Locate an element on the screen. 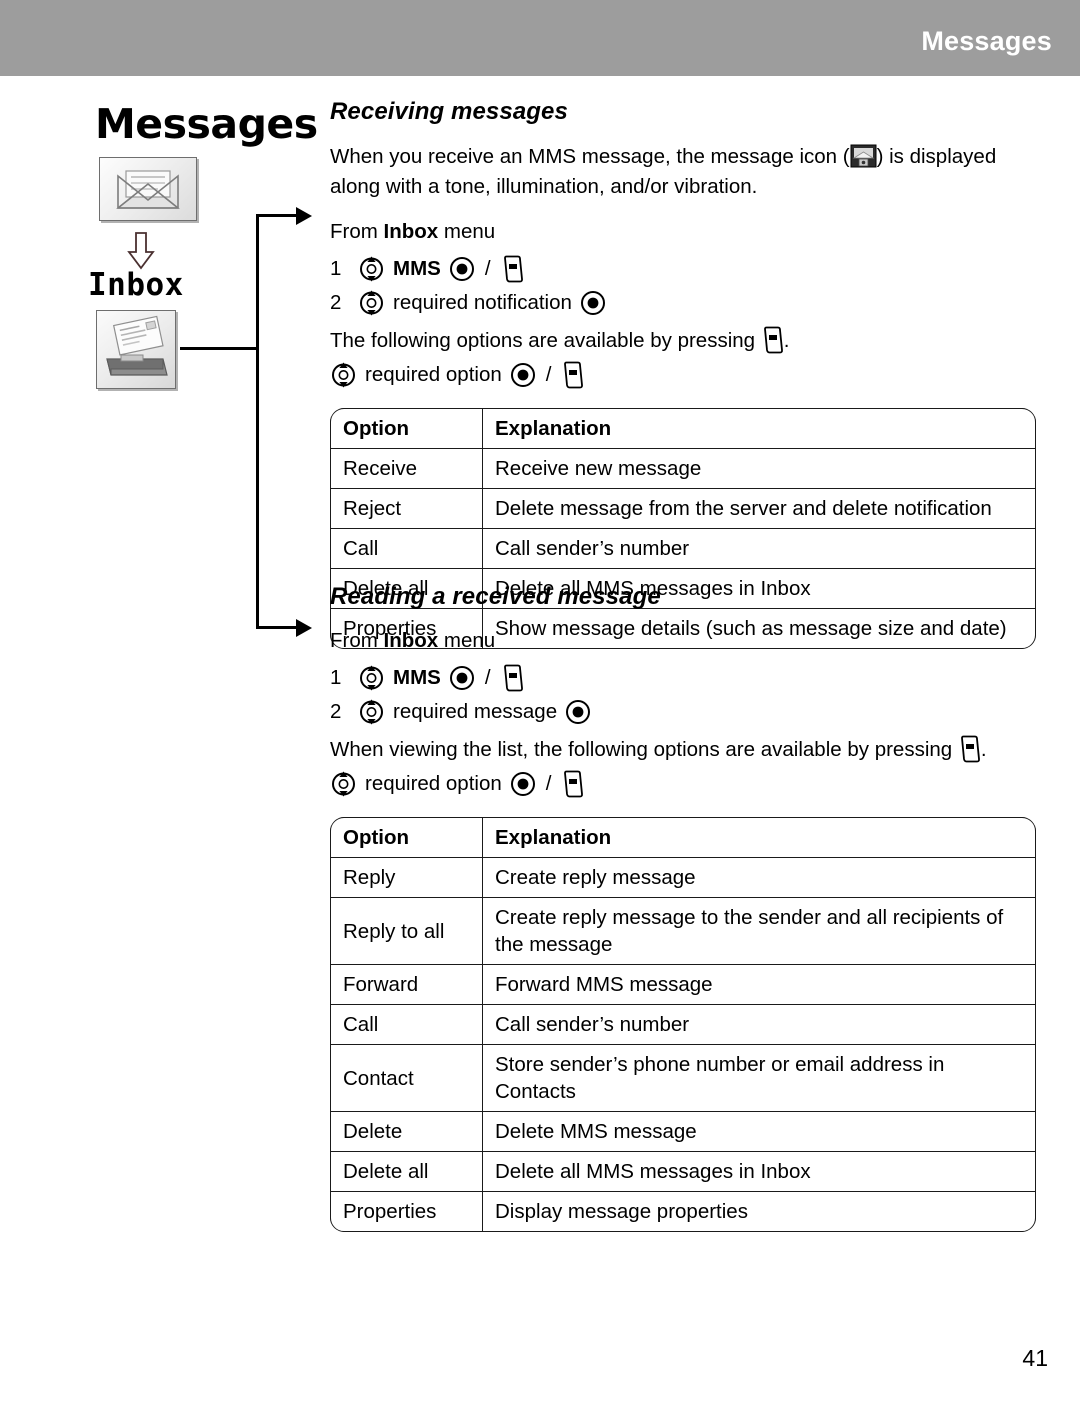  cell-option: Forward is located at coordinates (406, 984).